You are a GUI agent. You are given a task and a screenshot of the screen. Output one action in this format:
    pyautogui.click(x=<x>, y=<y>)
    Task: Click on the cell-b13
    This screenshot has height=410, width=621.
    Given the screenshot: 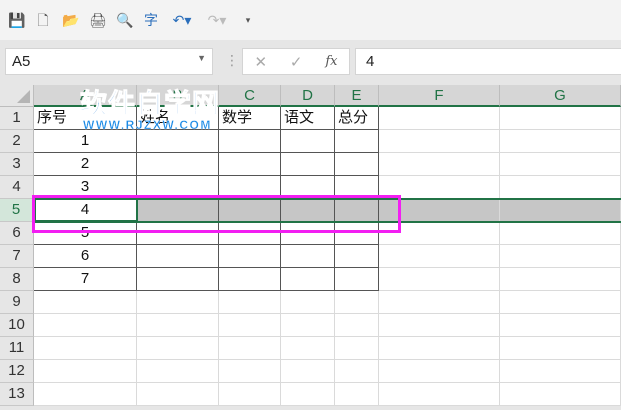 What is the action you would take?
    pyautogui.click(x=178, y=394)
    